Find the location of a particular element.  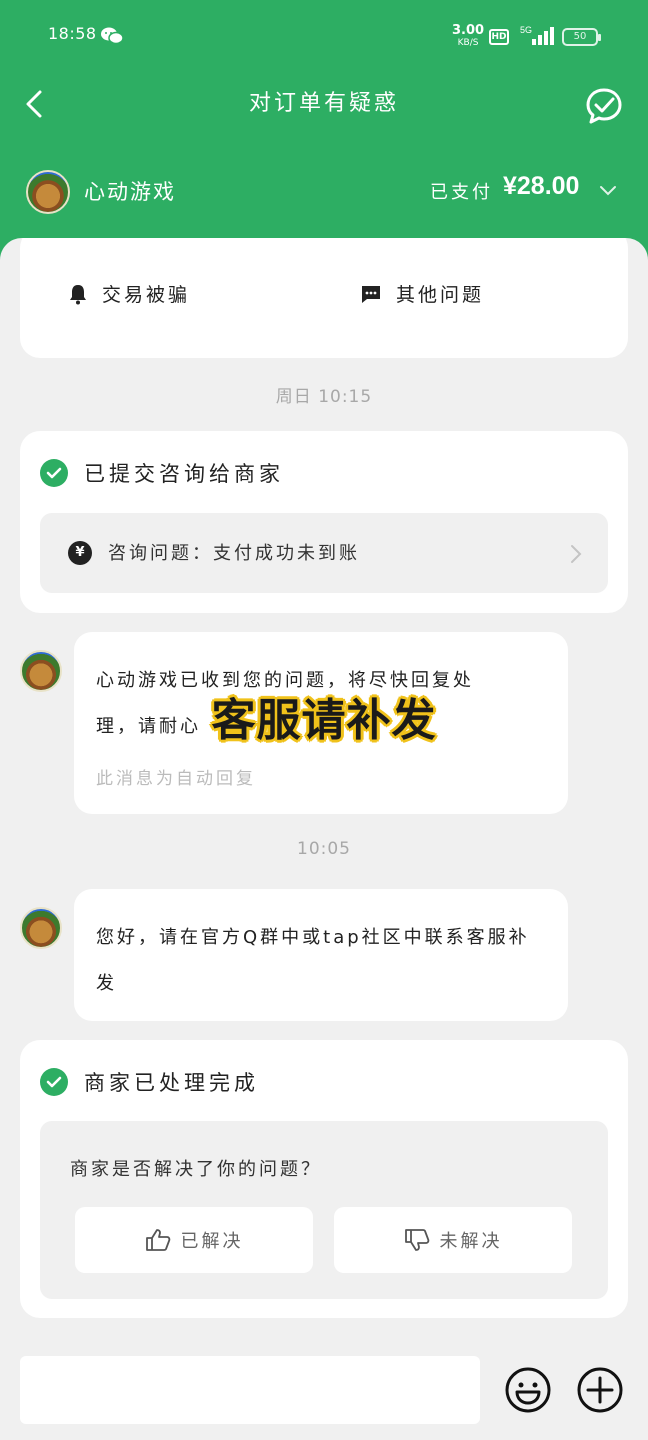

issue-option-label: 交易被骗 is located at coordinates (146, 295).